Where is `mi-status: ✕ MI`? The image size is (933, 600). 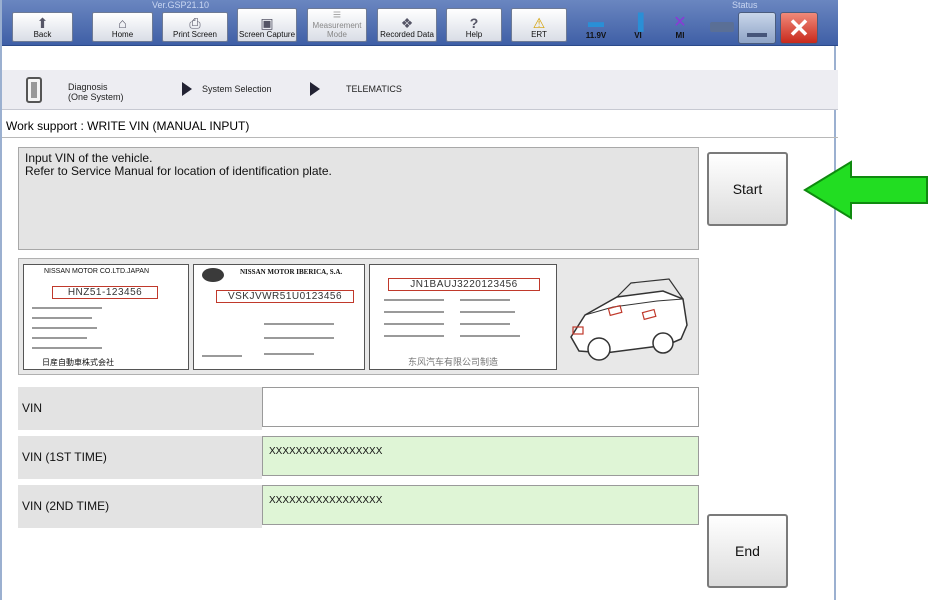
mi-status: ✕ MI is located at coordinates (680, 27).